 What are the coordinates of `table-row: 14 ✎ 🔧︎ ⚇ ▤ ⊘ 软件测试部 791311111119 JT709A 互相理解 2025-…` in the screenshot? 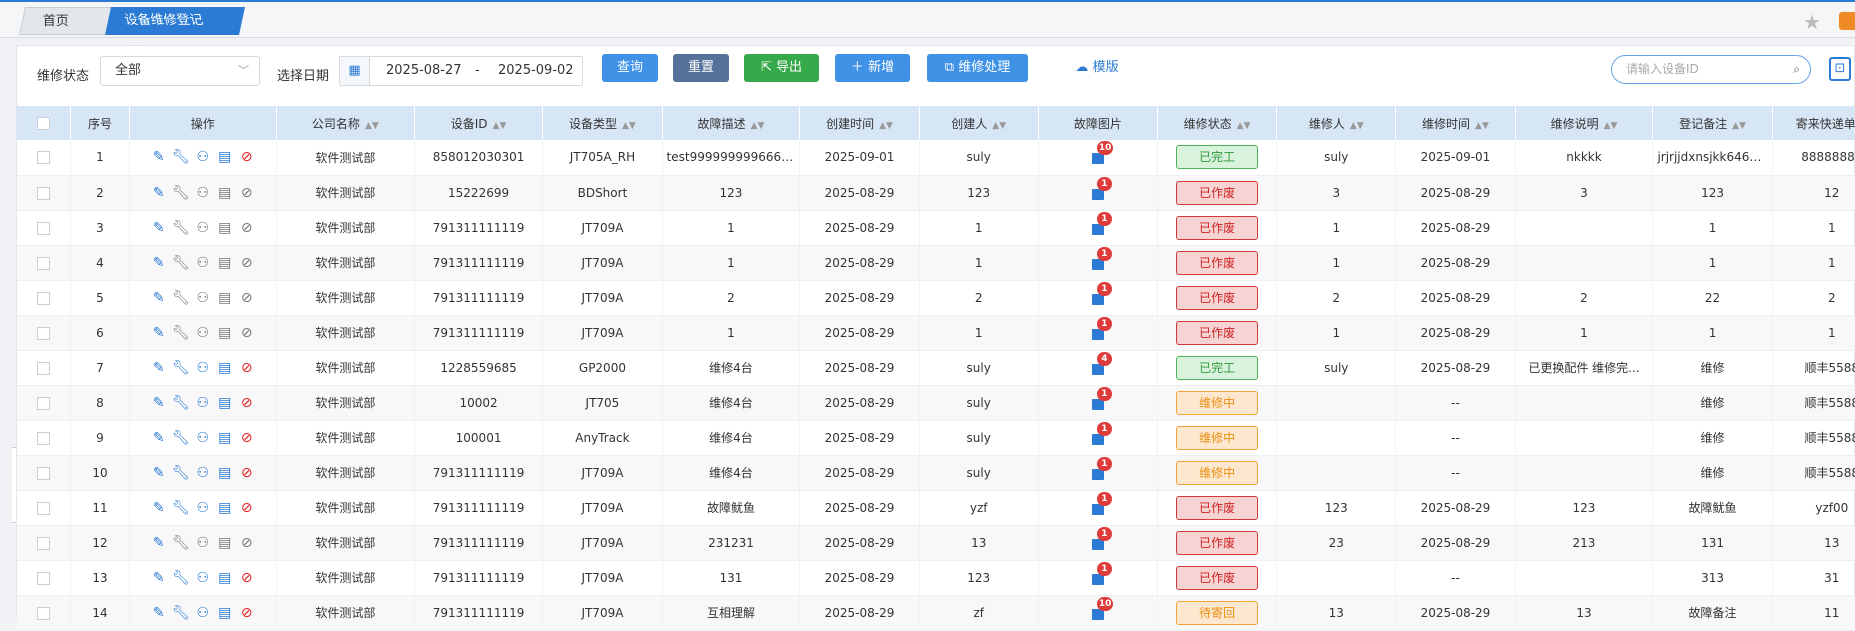 It's located at (936, 613).